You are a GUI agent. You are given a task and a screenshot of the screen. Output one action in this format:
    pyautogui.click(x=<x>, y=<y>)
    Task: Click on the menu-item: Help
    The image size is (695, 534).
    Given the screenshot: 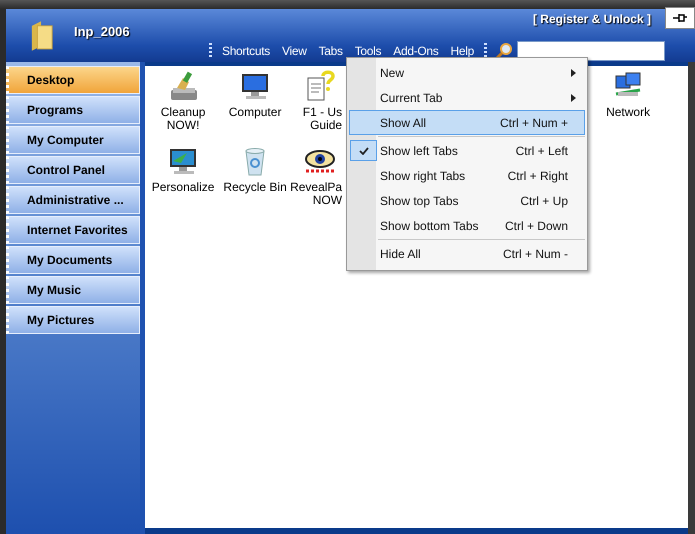 What is the action you would take?
    pyautogui.click(x=462, y=51)
    